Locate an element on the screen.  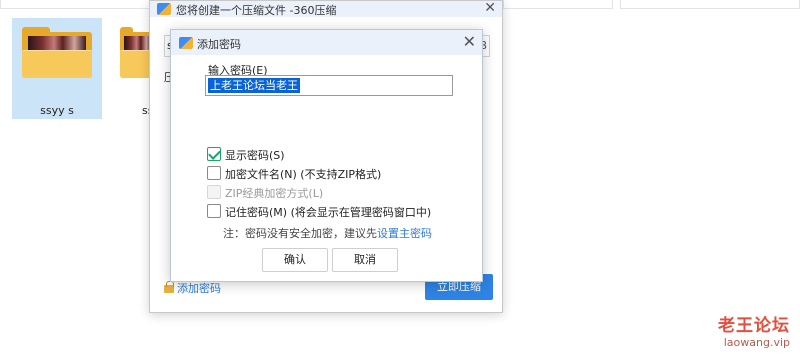
lock-icon is located at coordinates (169, 287).